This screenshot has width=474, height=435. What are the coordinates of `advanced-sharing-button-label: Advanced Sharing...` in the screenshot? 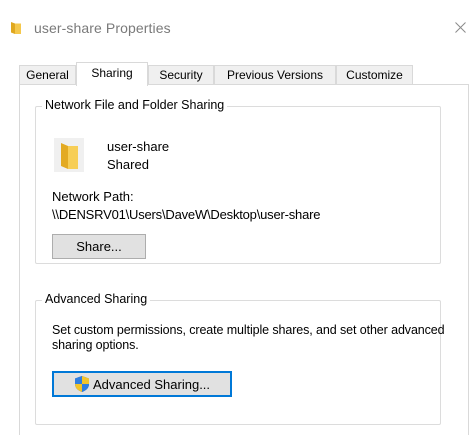 It's located at (151, 384).